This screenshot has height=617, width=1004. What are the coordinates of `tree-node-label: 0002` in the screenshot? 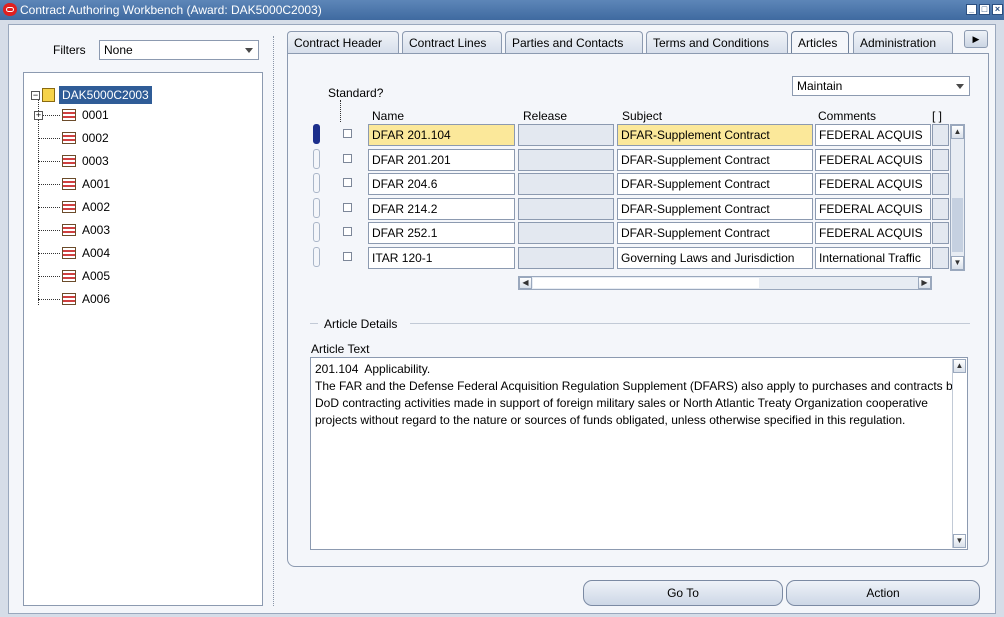 It's located at (95, 138).